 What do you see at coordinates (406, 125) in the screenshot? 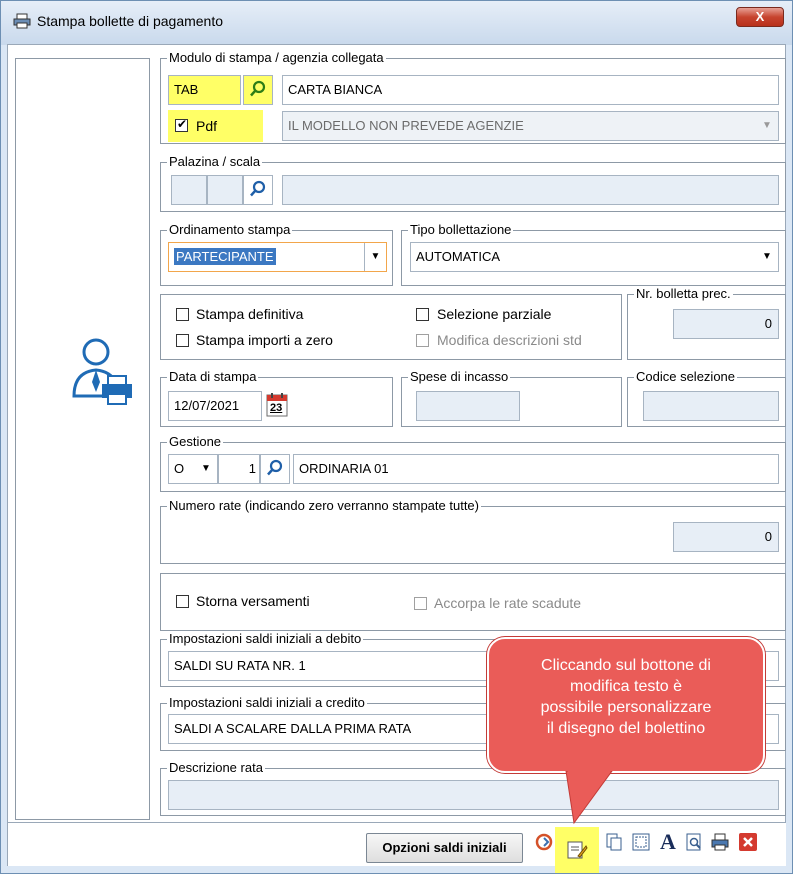
I see `agency-value: IL MODELLO NON PREVEDE AGENZIE` at bounding box center [406, 125].